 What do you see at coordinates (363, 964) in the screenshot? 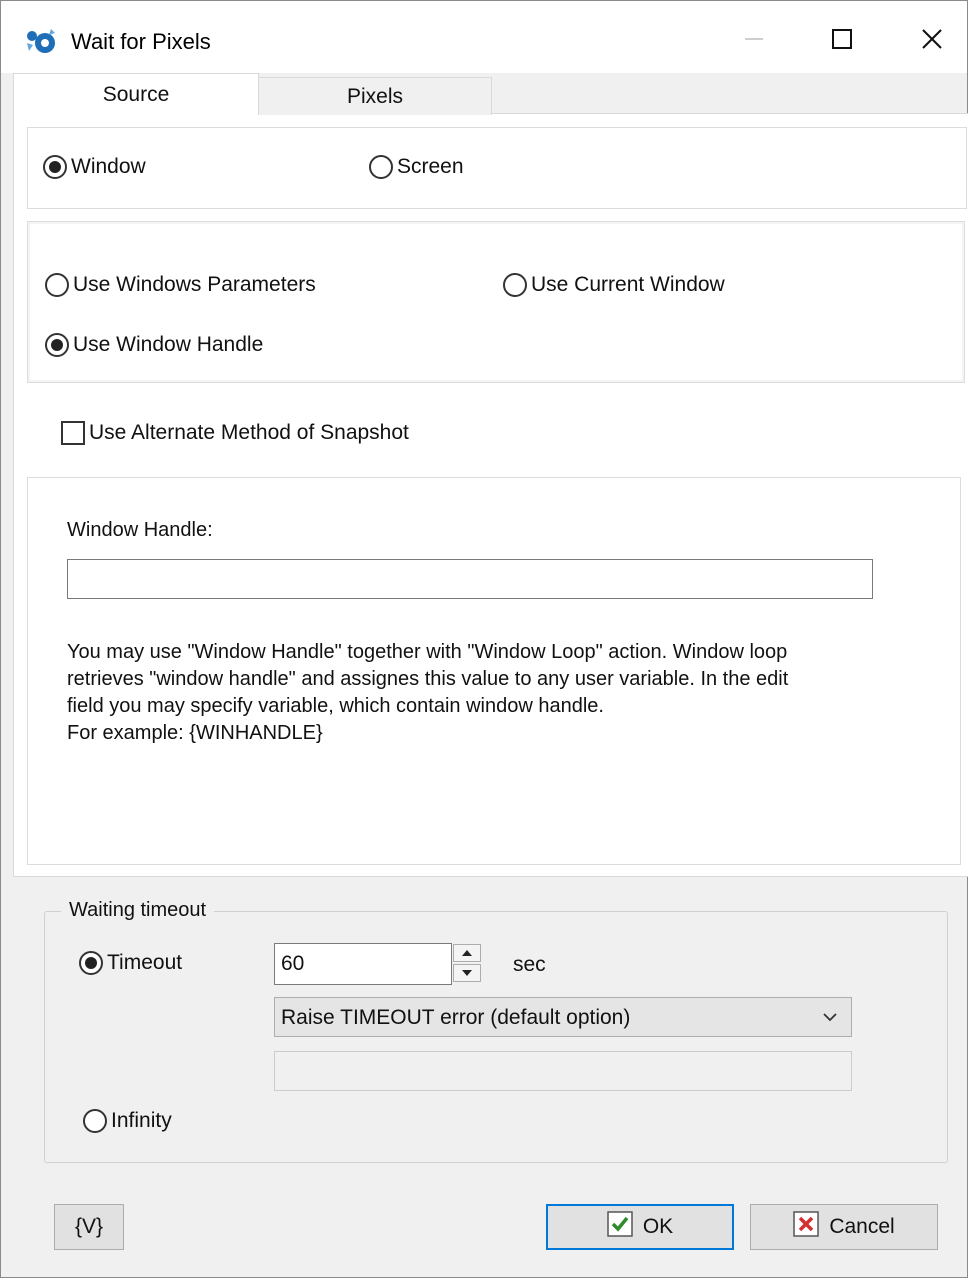
I see `timeout-value-input: 60` at bounding box center [363, 964].